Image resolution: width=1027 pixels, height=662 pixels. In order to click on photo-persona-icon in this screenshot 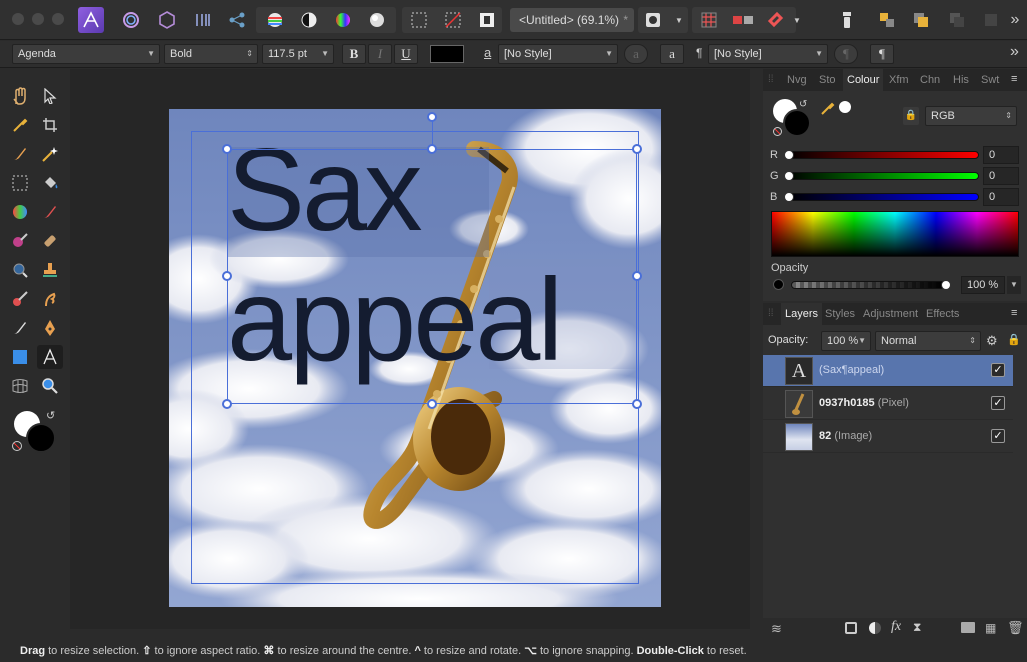, I will do `click(131, 20)`.